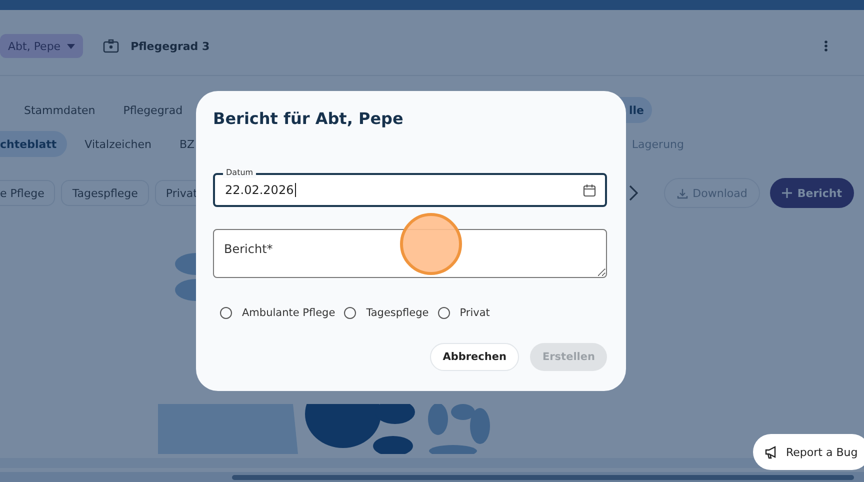  What do you see at coordinates (475, 313) in the screenshot?
I see `radio-label: Privat` at bounding box center [475, 313].